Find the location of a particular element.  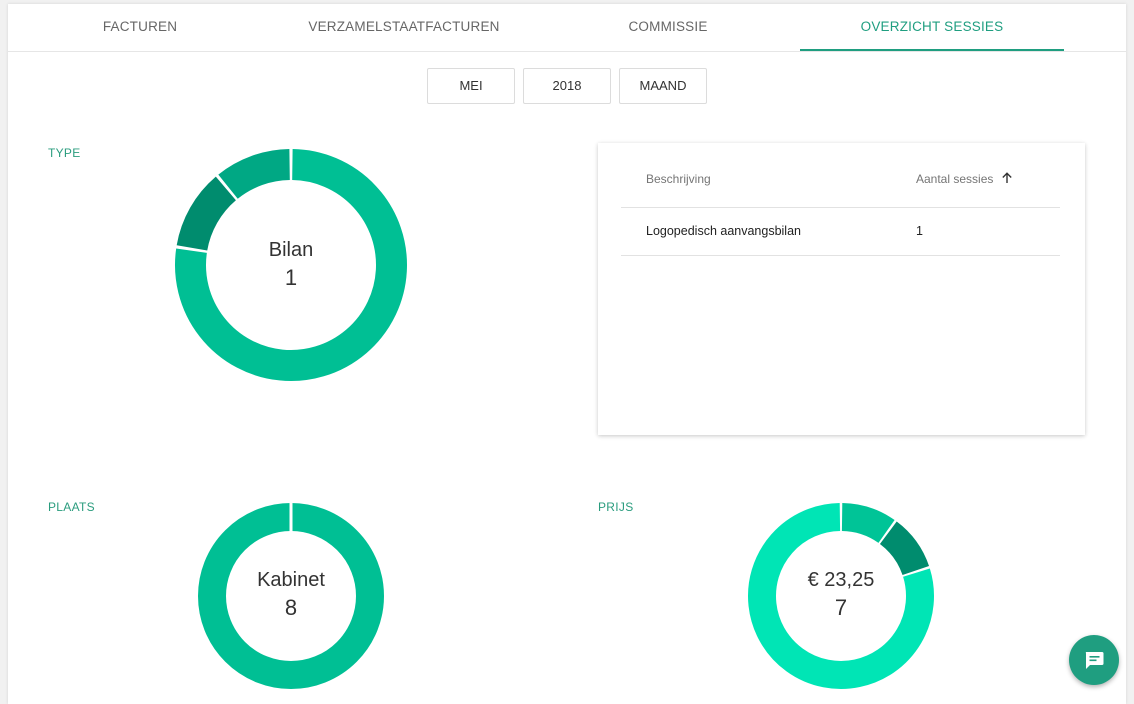

table-row-divider is located at coordinates (840, 255).